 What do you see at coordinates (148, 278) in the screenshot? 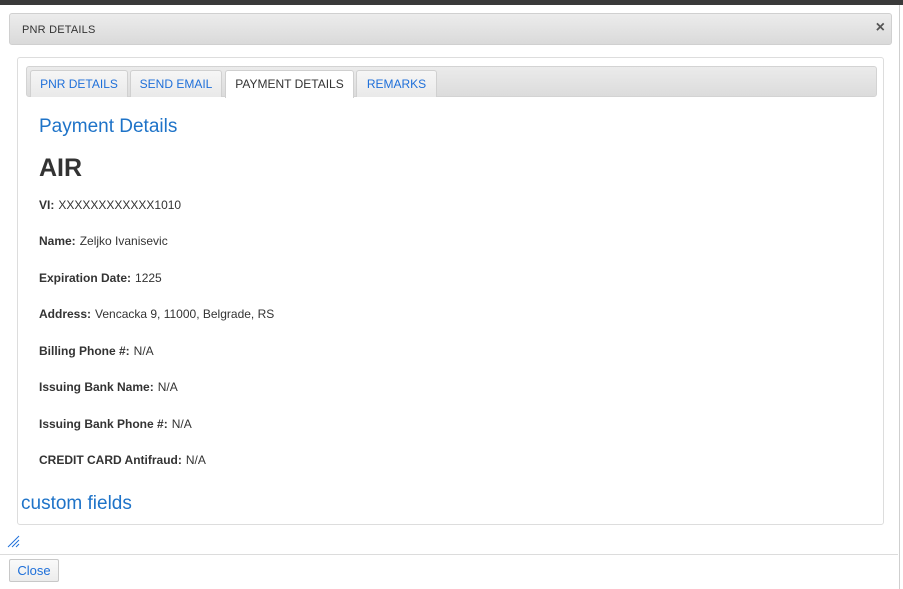
I see `field-value: 1225` at bounding box center [148, 278].